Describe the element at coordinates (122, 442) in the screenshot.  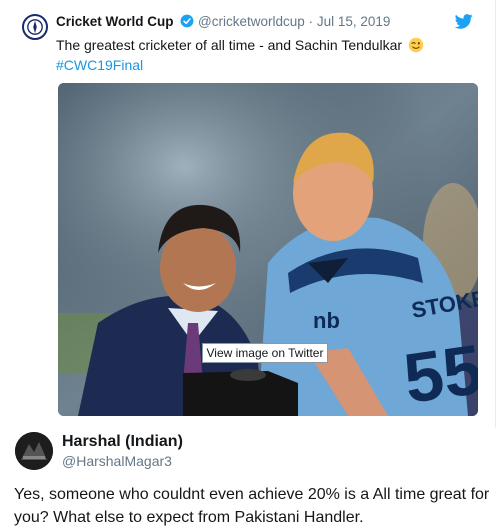
I see `reply-author-name: Harshal (Indian)` at that location.